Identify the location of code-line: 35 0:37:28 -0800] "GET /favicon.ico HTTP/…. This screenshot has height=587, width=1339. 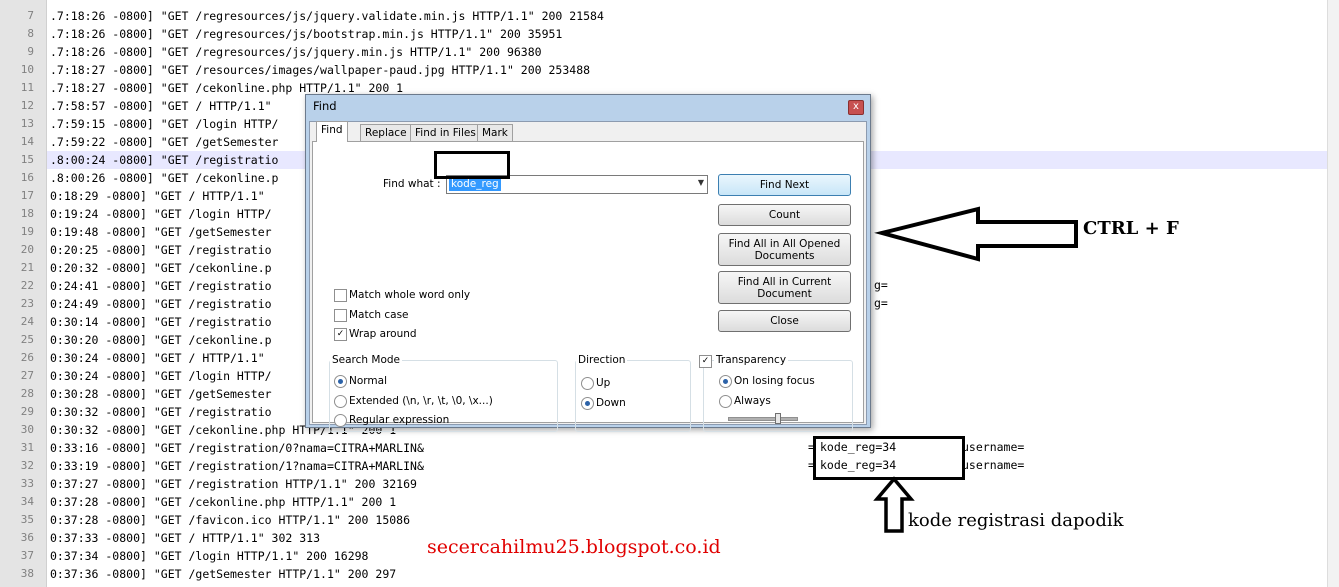
(679, 520).